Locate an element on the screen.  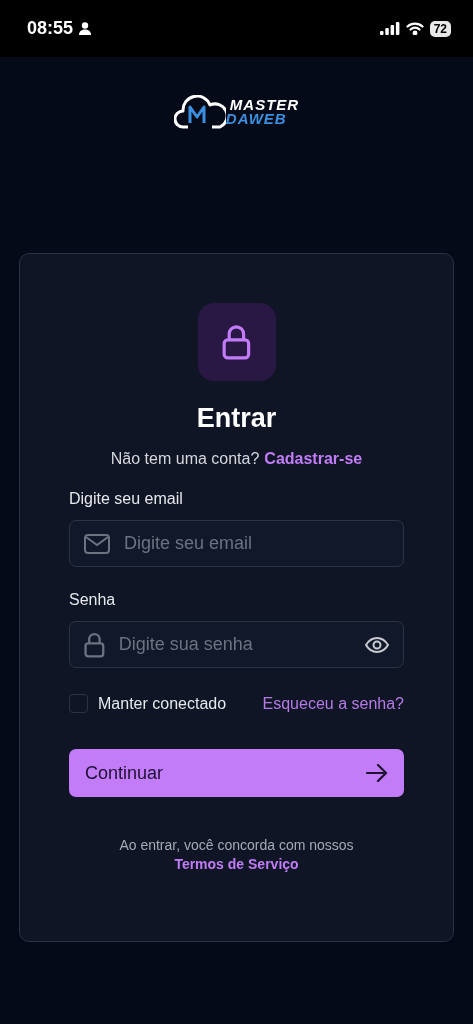
logo-text: MASTER is located at coordinates (264, 105).